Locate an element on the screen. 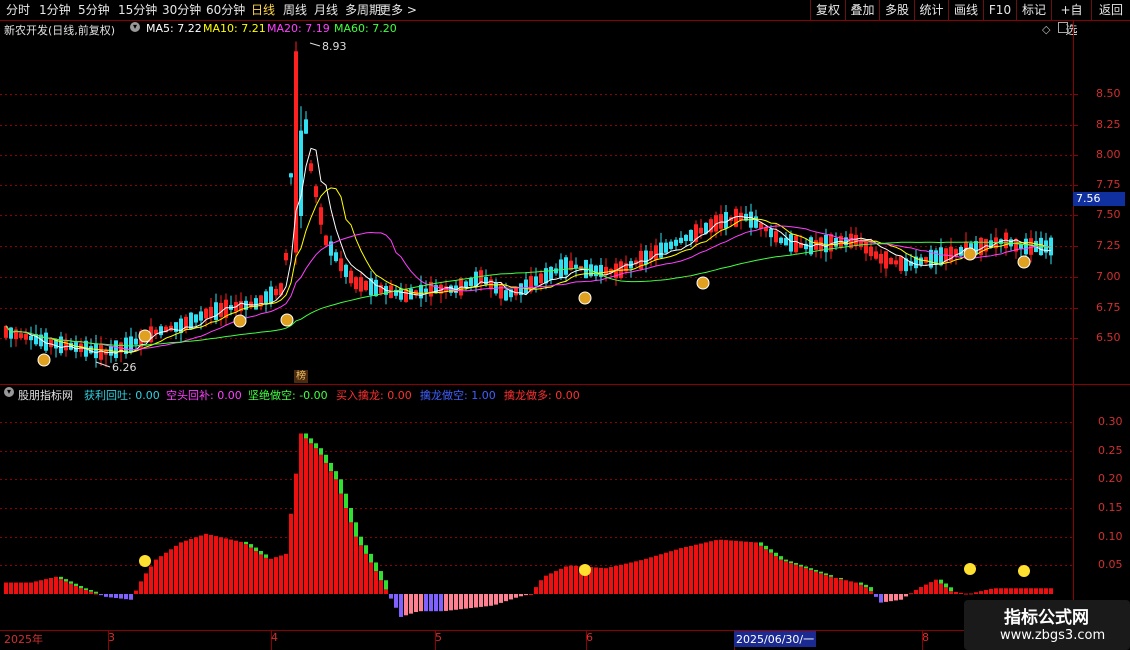 Image resolution: width=1130 pixels, height=650 pixels. smiley-icon is located at coordinates (1024, 571).